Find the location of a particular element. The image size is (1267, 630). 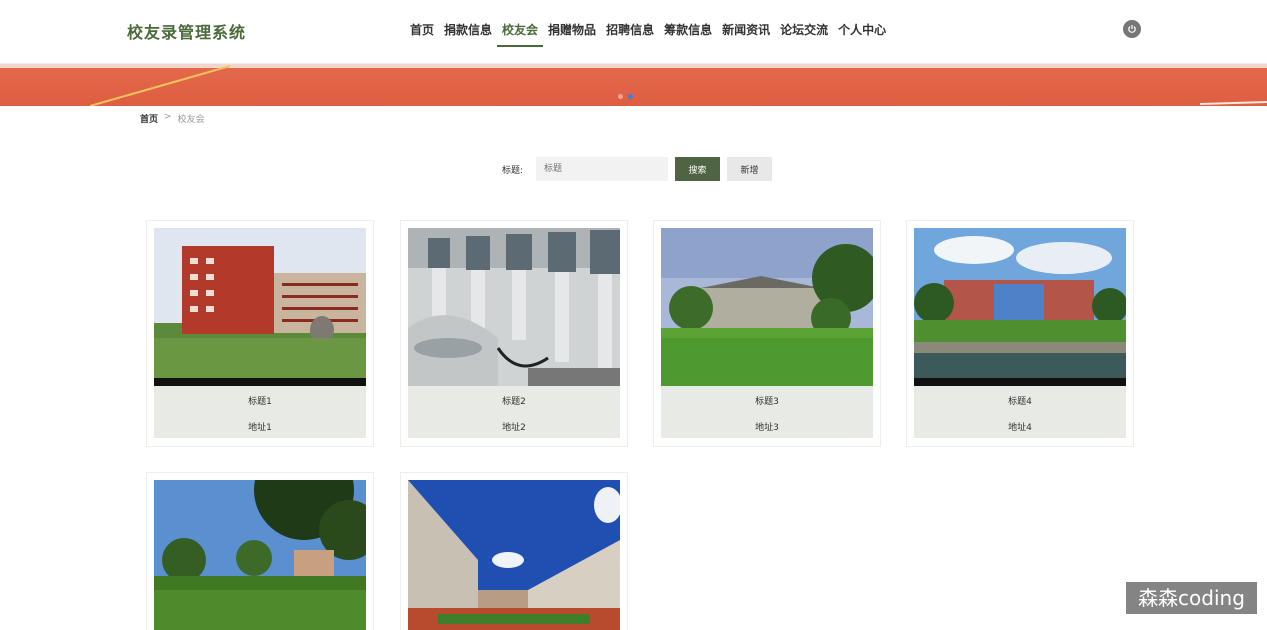

card-title: 标题2 is located at coordinates (514, 402).